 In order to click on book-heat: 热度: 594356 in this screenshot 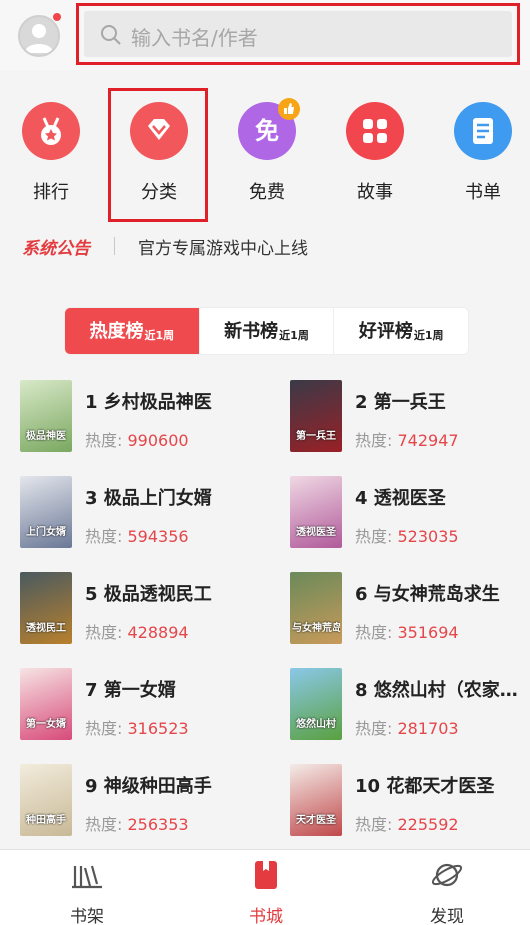, I will do `click(137, 535)`.